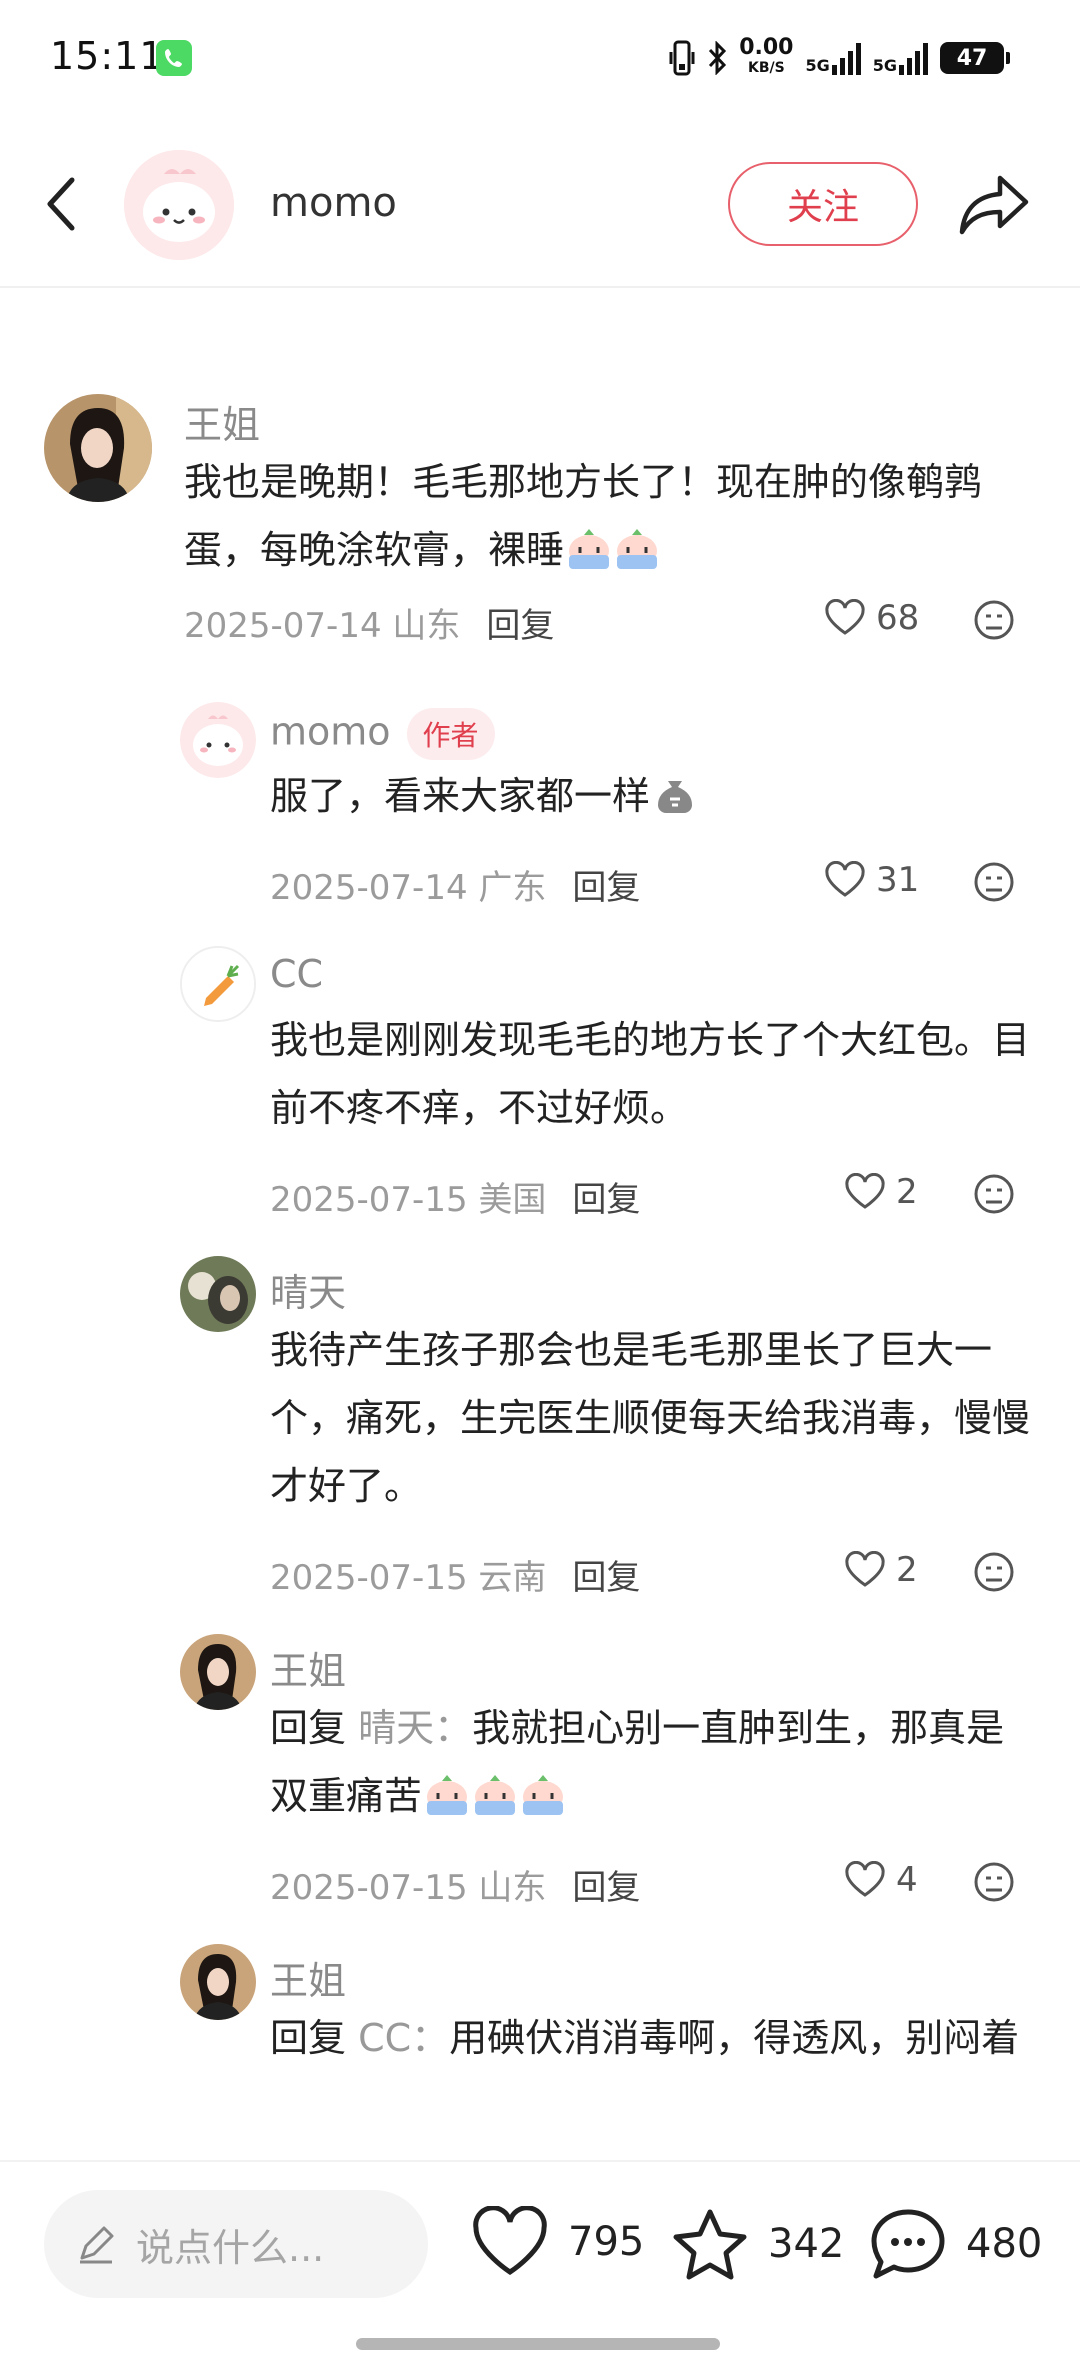 This screenshot has width=1080, height=2376. What do you see at coordinates (450, 734) in the screenshot?
I see `author-tag: 作者` at bounding box center [450, 734].